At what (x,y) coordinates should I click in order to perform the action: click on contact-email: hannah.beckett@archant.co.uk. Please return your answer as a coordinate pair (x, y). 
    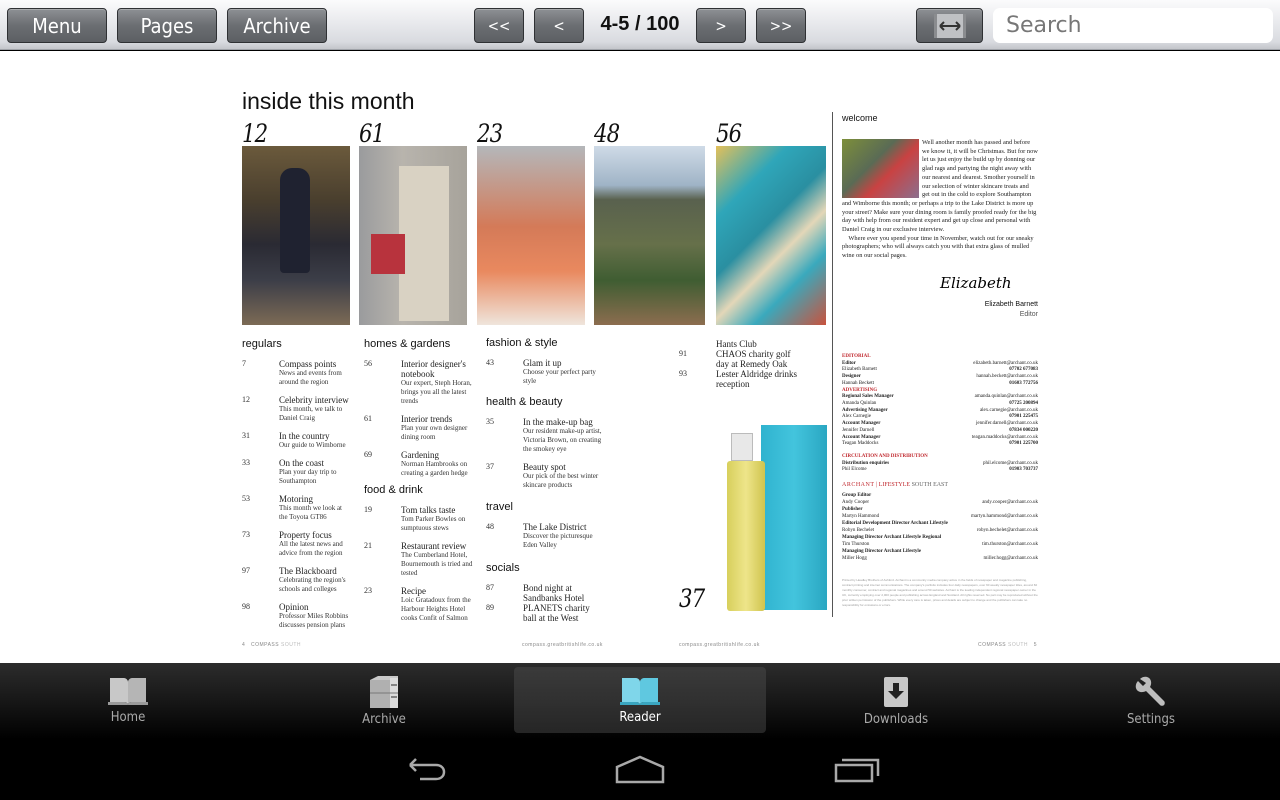
    Looking at the image, I should click on (1007, 376).